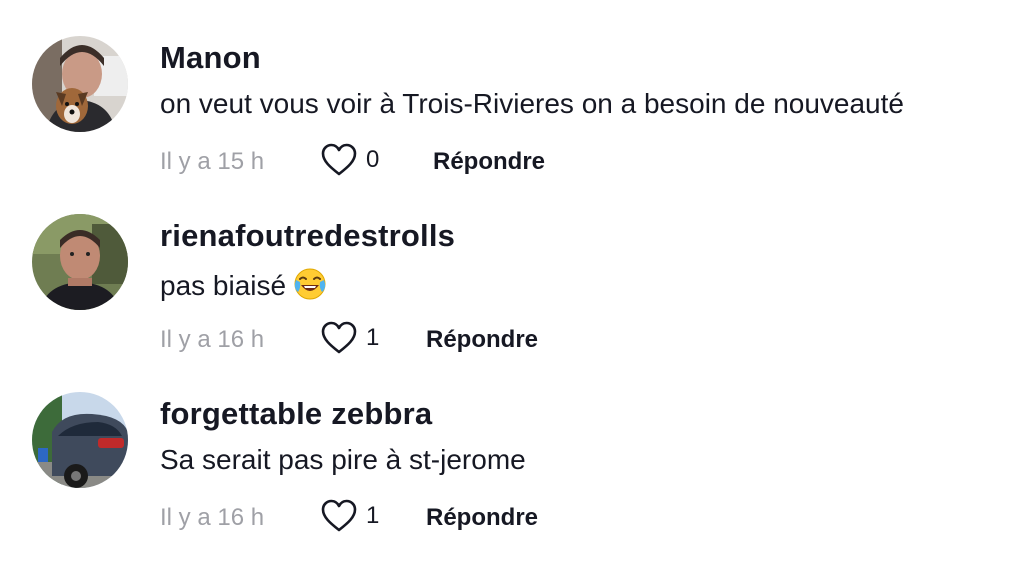 The image size is (1032, 562). What do you see at coordinates (310, 284) in the screenshot?
I see `face-with-tears-of-joy-icon` at bounding box center [310, 284].